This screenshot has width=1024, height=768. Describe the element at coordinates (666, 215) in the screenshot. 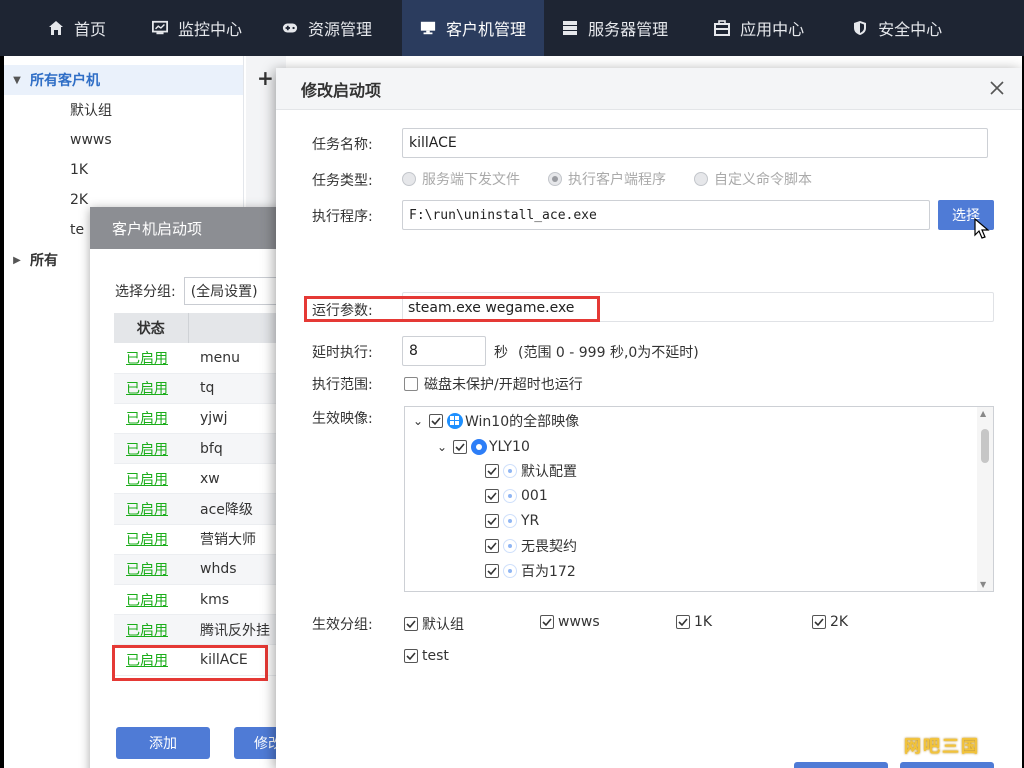

I see `program-input: F:\run\uninstall_ace.exe` at that location.